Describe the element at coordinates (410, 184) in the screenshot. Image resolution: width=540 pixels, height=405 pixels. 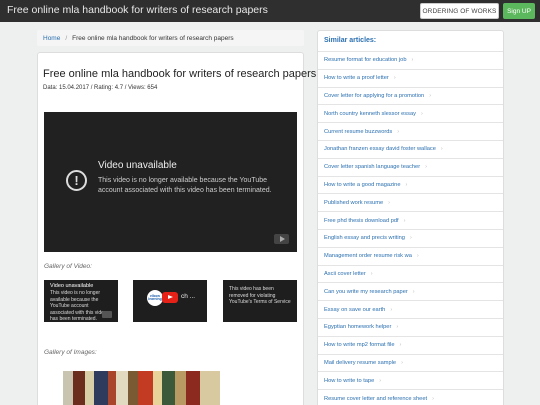
I see `sidebar-article-link: How to write a good magazine ›` at that location.